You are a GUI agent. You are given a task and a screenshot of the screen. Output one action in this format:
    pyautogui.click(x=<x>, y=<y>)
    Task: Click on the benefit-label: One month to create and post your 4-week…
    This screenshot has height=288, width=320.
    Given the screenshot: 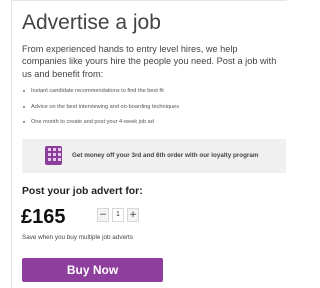 What is the action you would take?
    pyautogui.click(x=92, y=122)
    